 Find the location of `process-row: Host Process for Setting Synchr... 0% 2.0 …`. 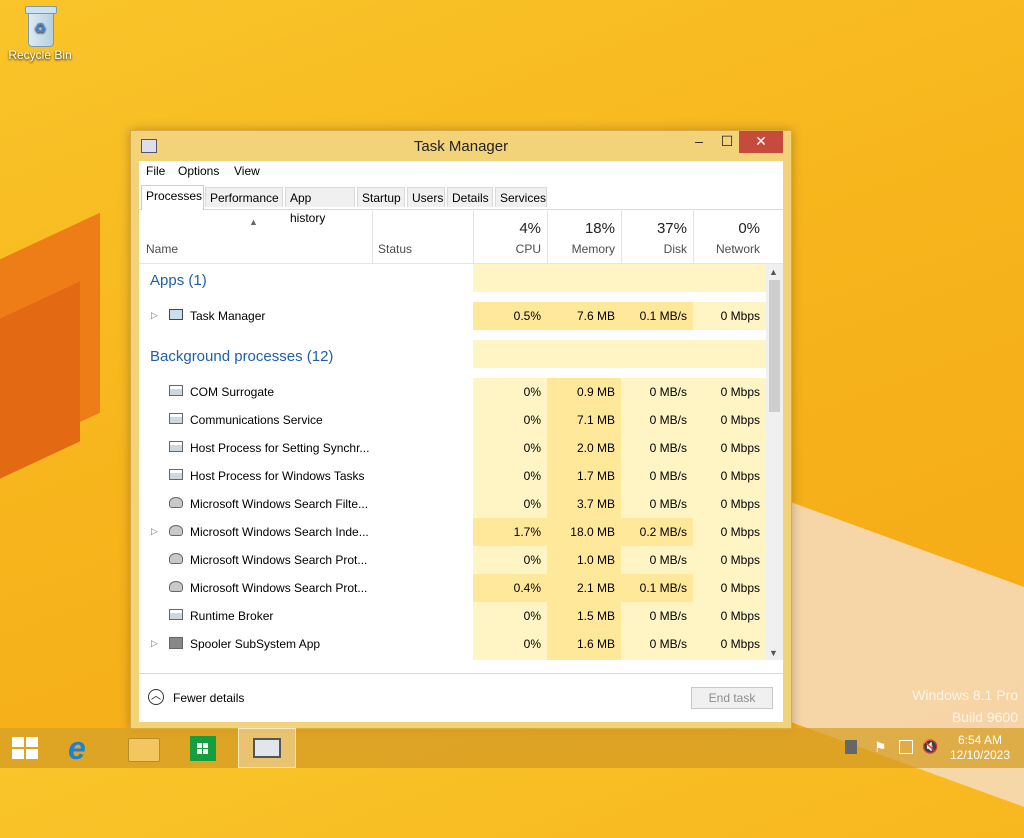

process-row: Host Process for Setting Synchr... 0% 2.0 … is located at coordinates (452, 448).